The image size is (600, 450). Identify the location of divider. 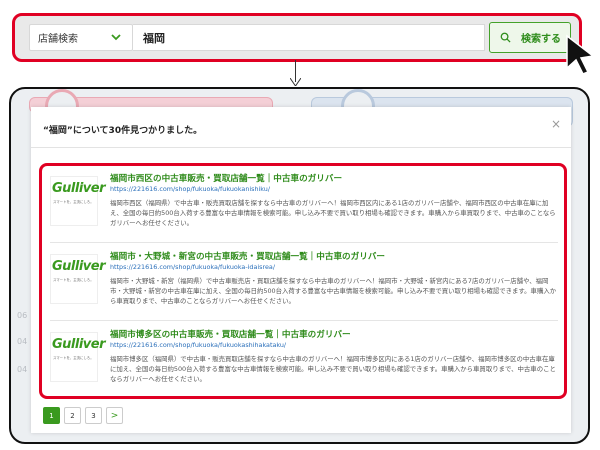
(301, 147).